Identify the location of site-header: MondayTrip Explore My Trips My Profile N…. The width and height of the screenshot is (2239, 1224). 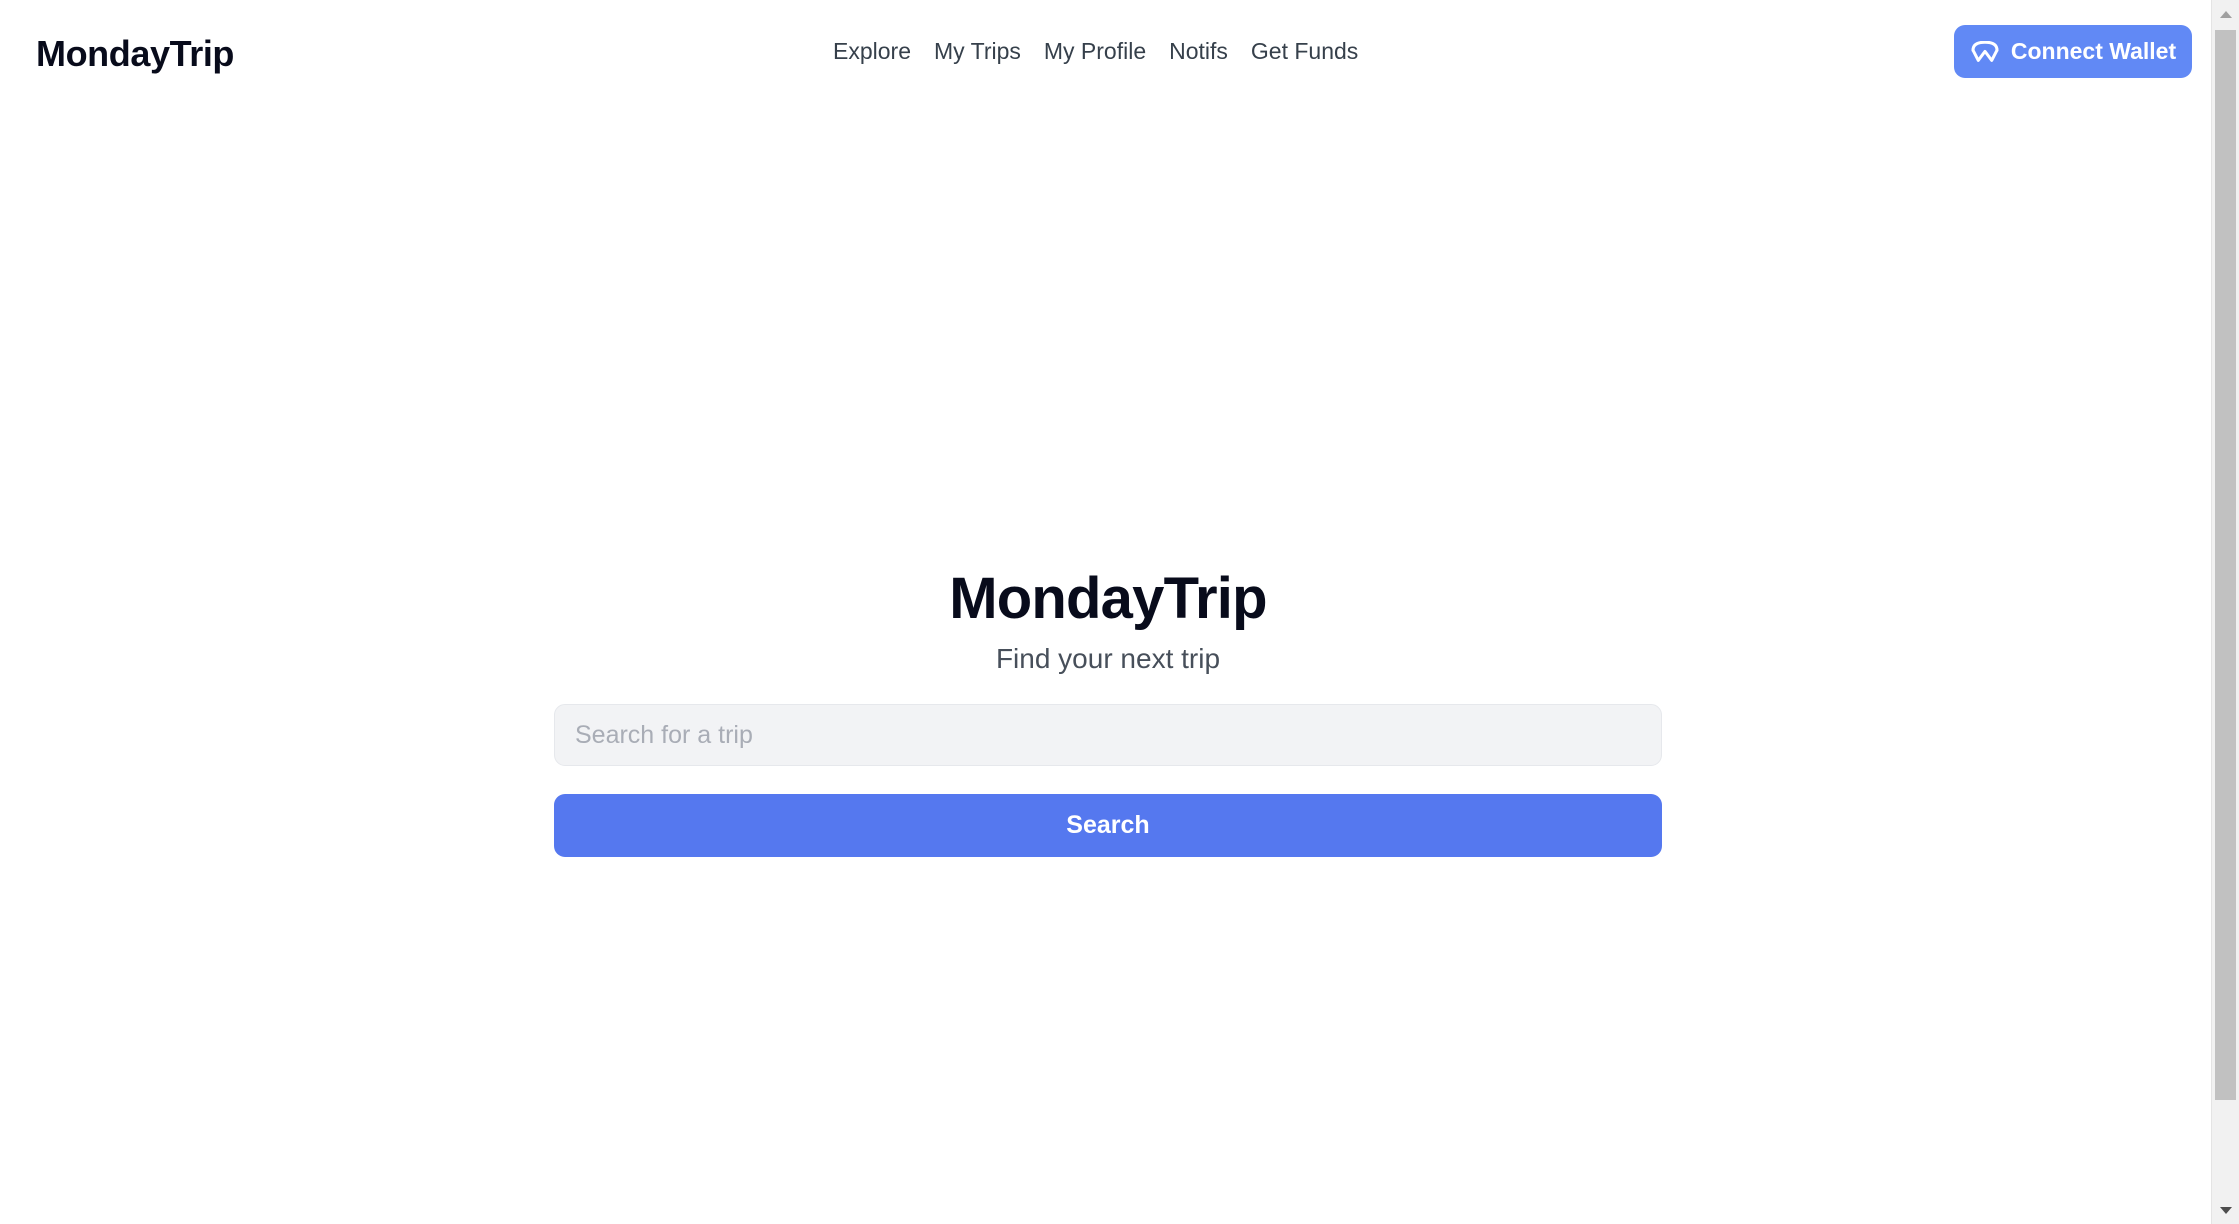
(1105, 48).